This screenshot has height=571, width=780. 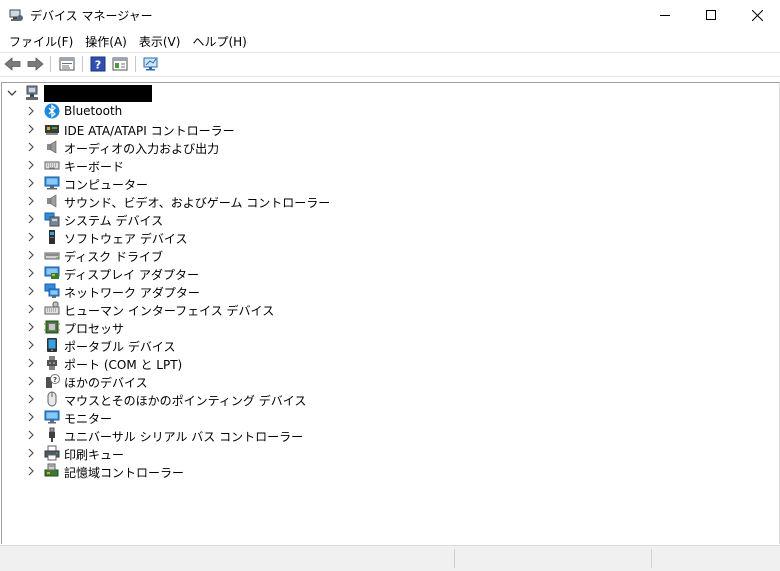 What do you see at coordinates (185, 401) in the screenshot?
I see `tree-category-label: マウスとそのほかのポインティング デバイス` at bounding box center [185, 401].